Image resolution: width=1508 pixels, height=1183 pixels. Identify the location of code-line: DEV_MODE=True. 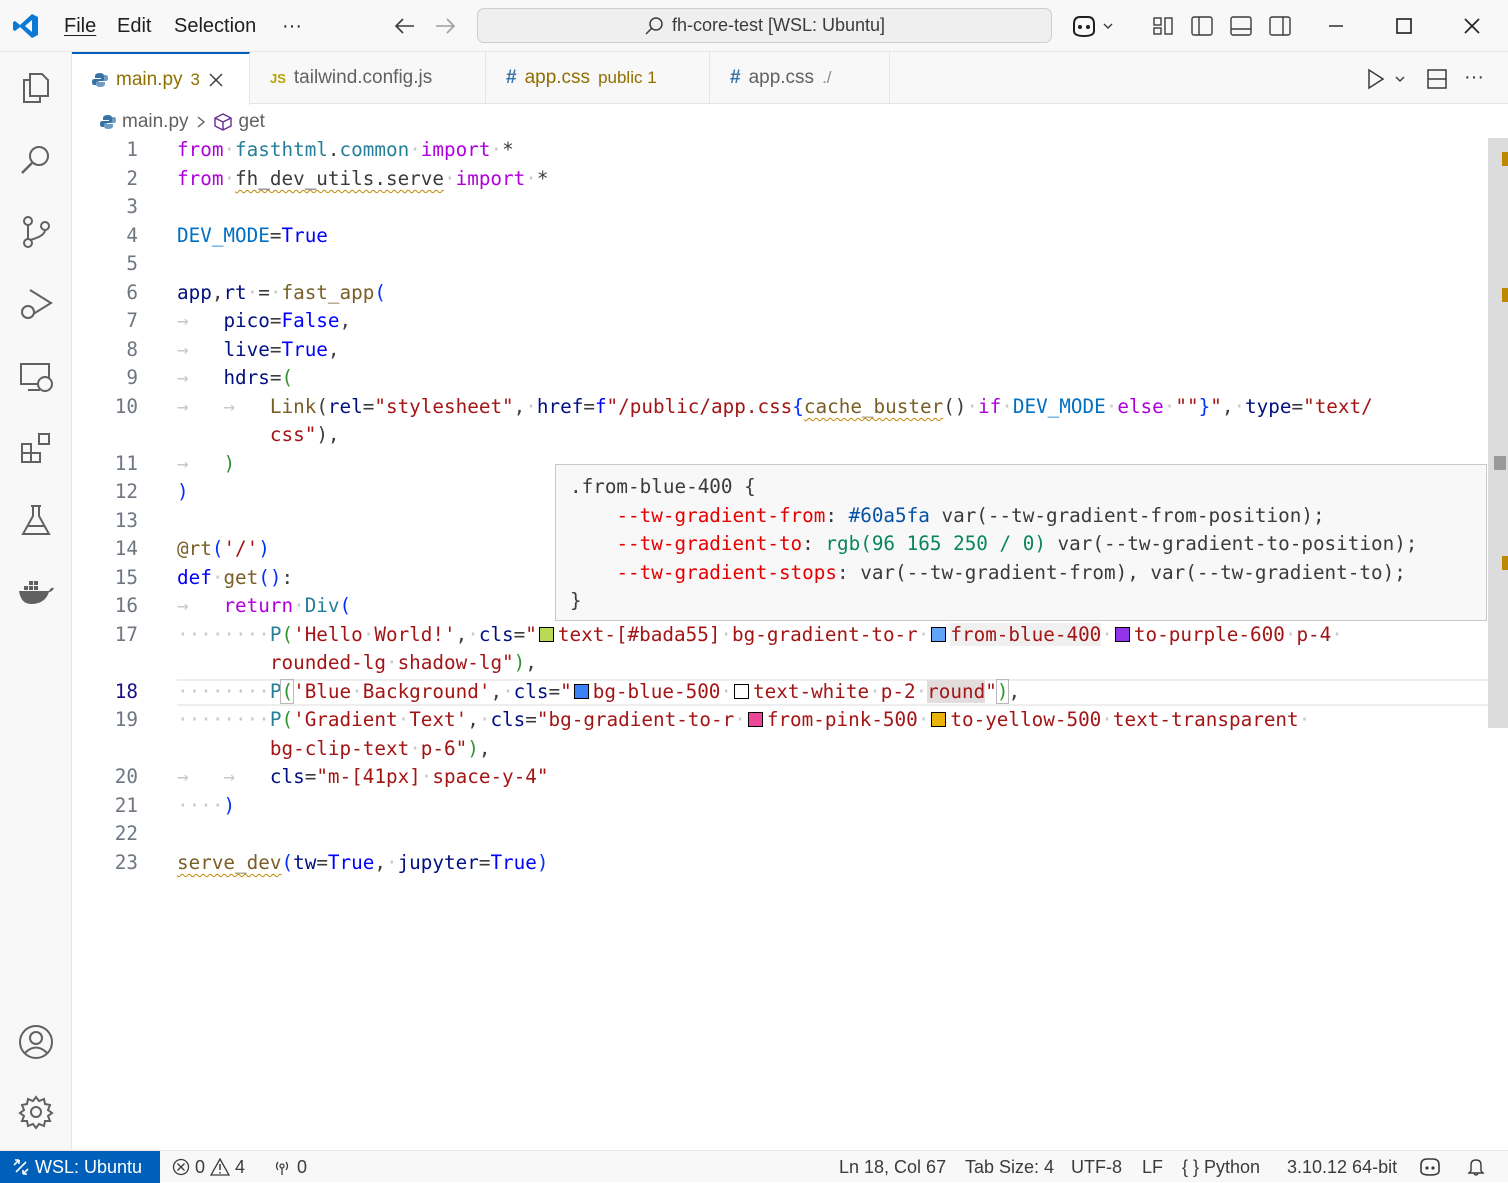
(252, 235).